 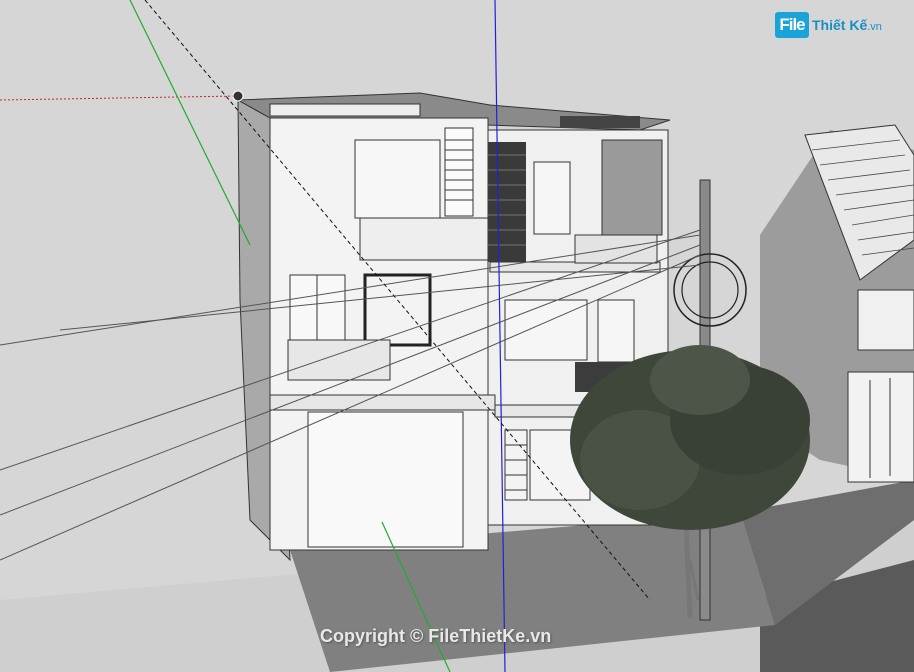 I want to click on origin-point-icon, so click(x=238, y=96).